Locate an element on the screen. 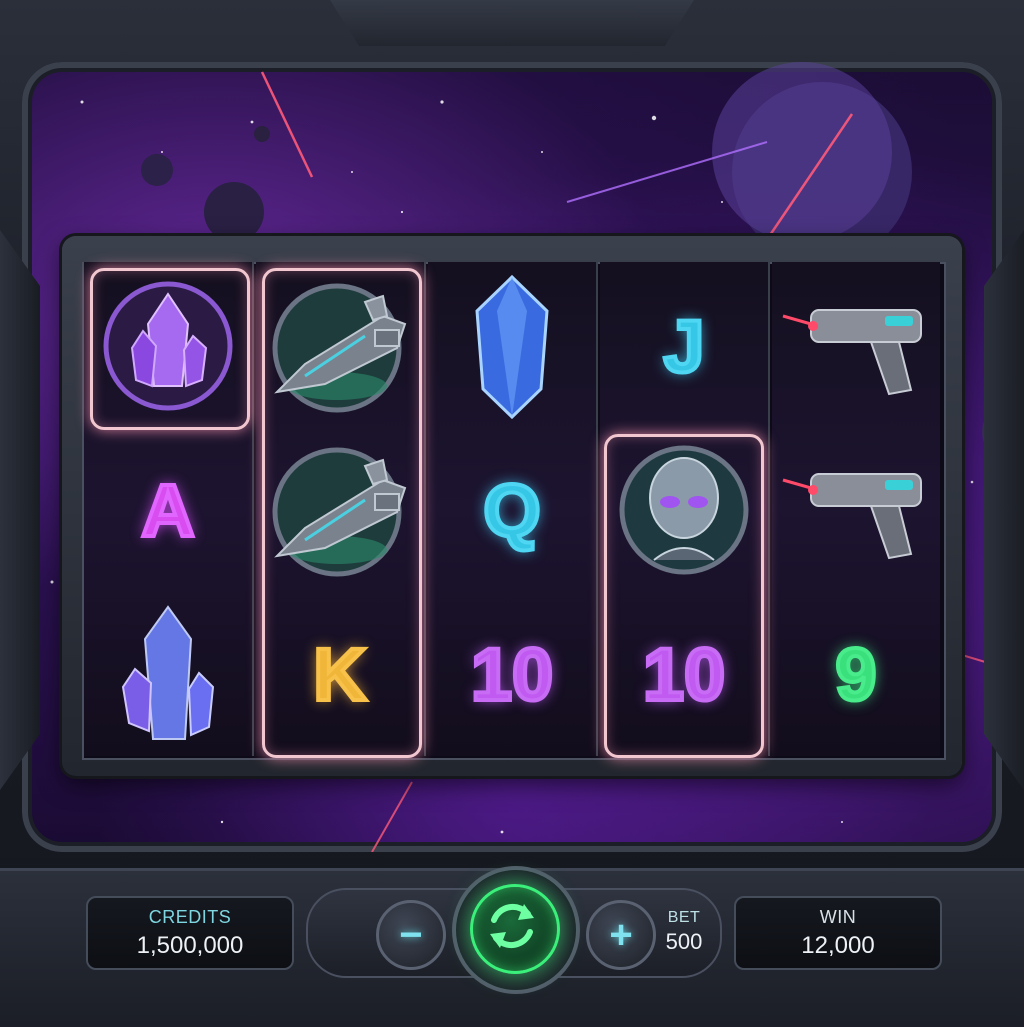  credits-label: CREDITS is located at coordinates (190, 916).